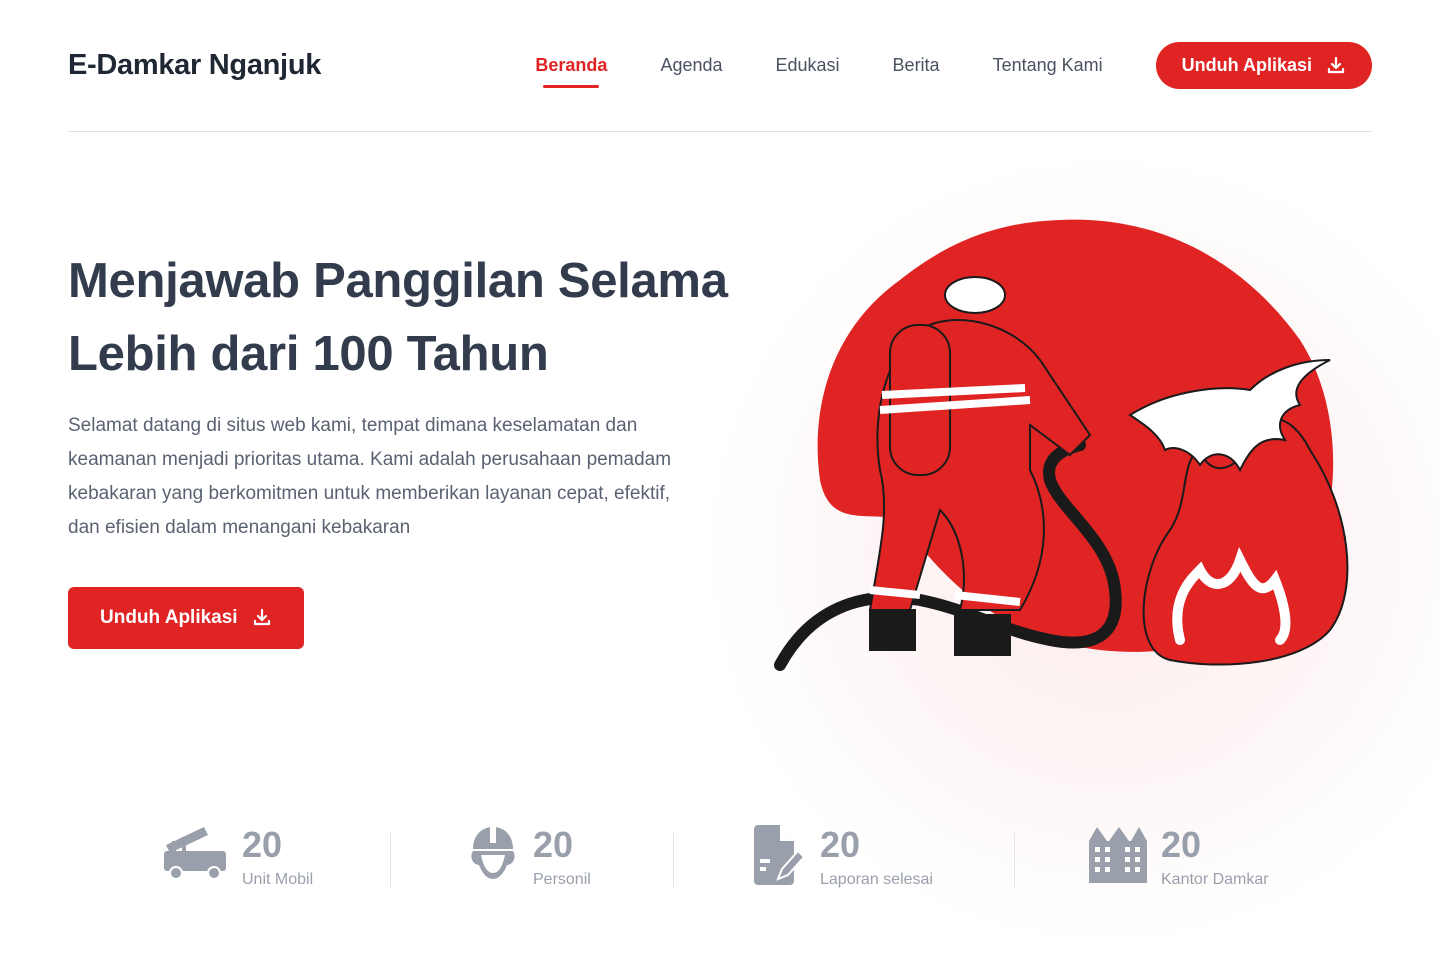  I want to click on stat-label: Kantor Damkar, so click(1215, 879).